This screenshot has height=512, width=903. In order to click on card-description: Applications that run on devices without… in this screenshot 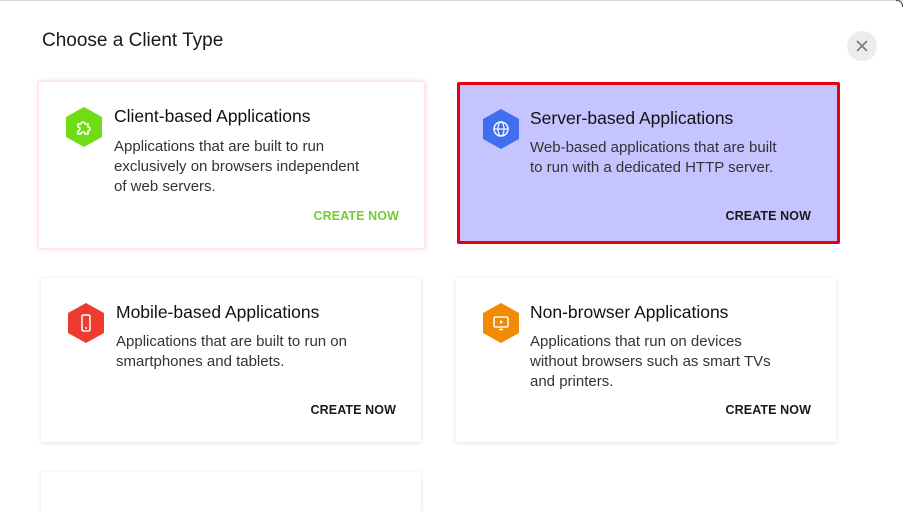, I will do `click(650, 361)`.